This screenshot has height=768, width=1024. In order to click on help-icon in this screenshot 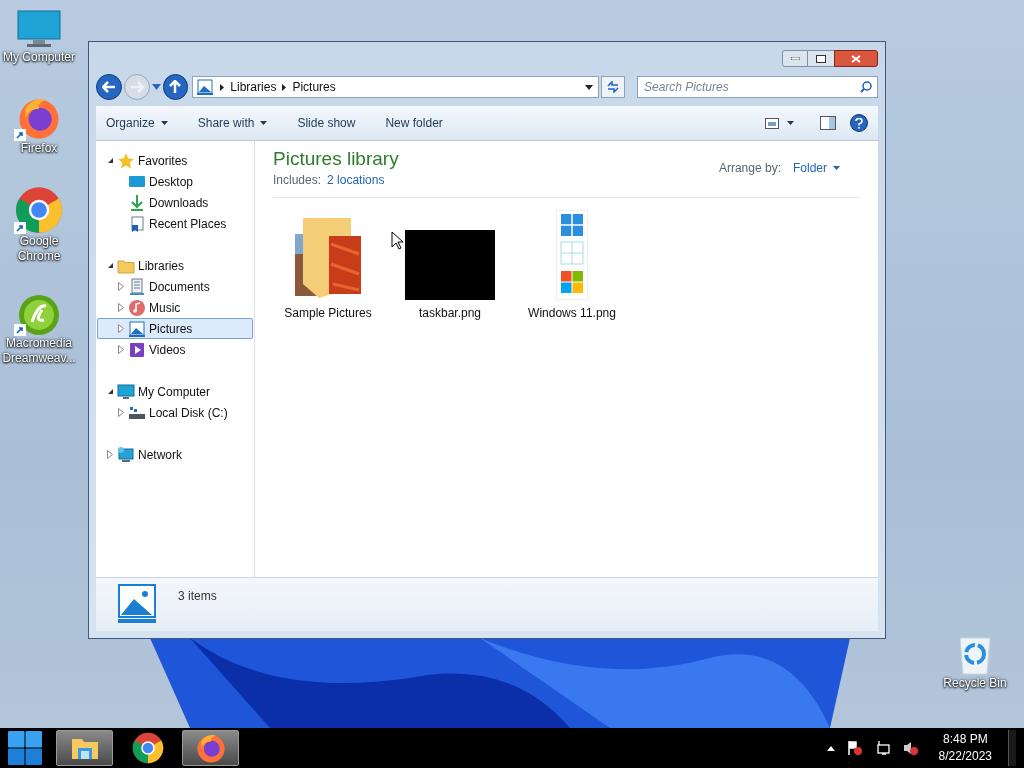, I will do `click(859, 123)`.